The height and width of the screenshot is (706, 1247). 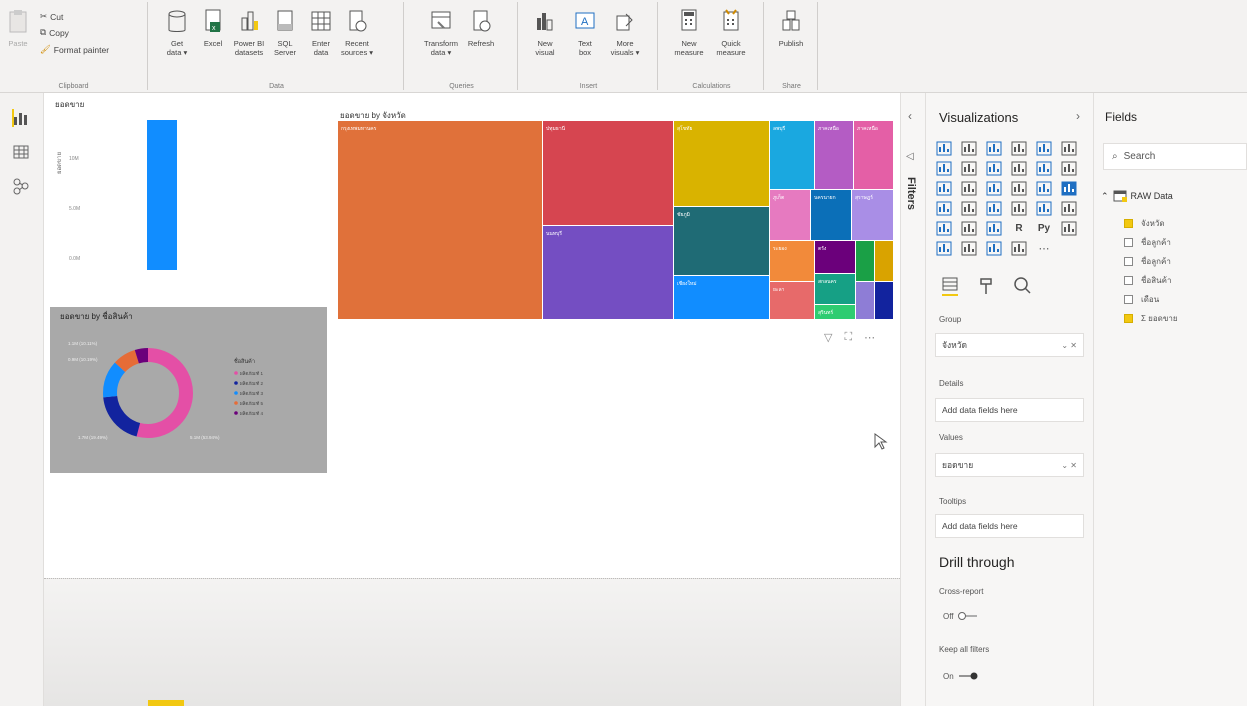 I want to click on publish-button: Publish, so click(x=791, y=28).